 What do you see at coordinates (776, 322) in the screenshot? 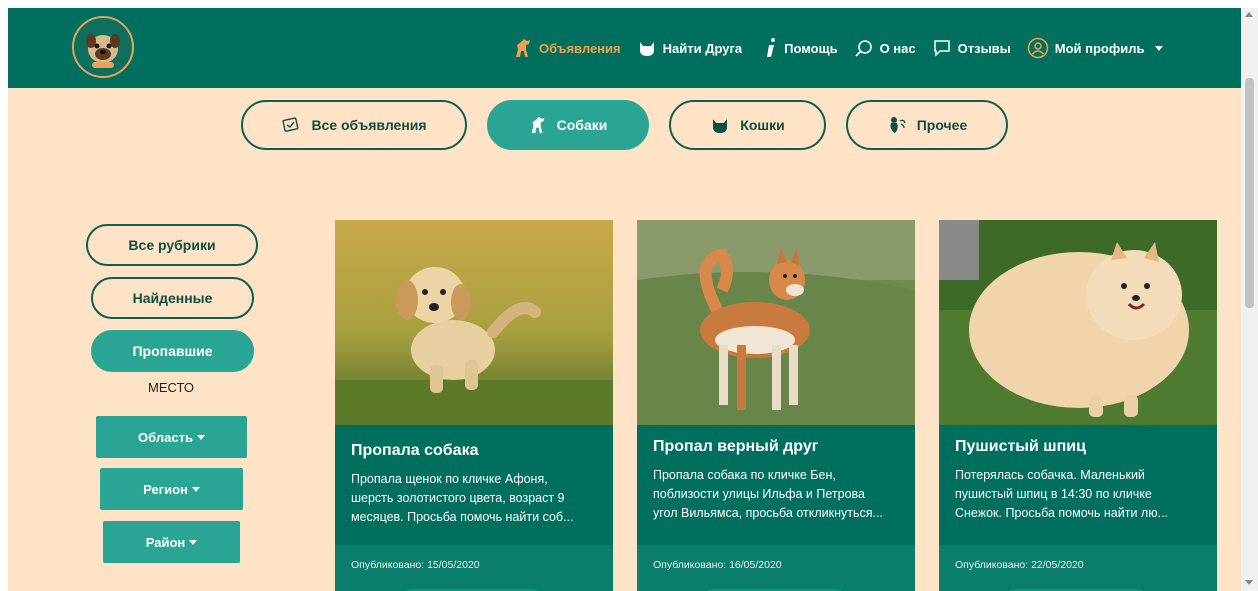
I see `akita-photo` at bounding box center [776, 322].